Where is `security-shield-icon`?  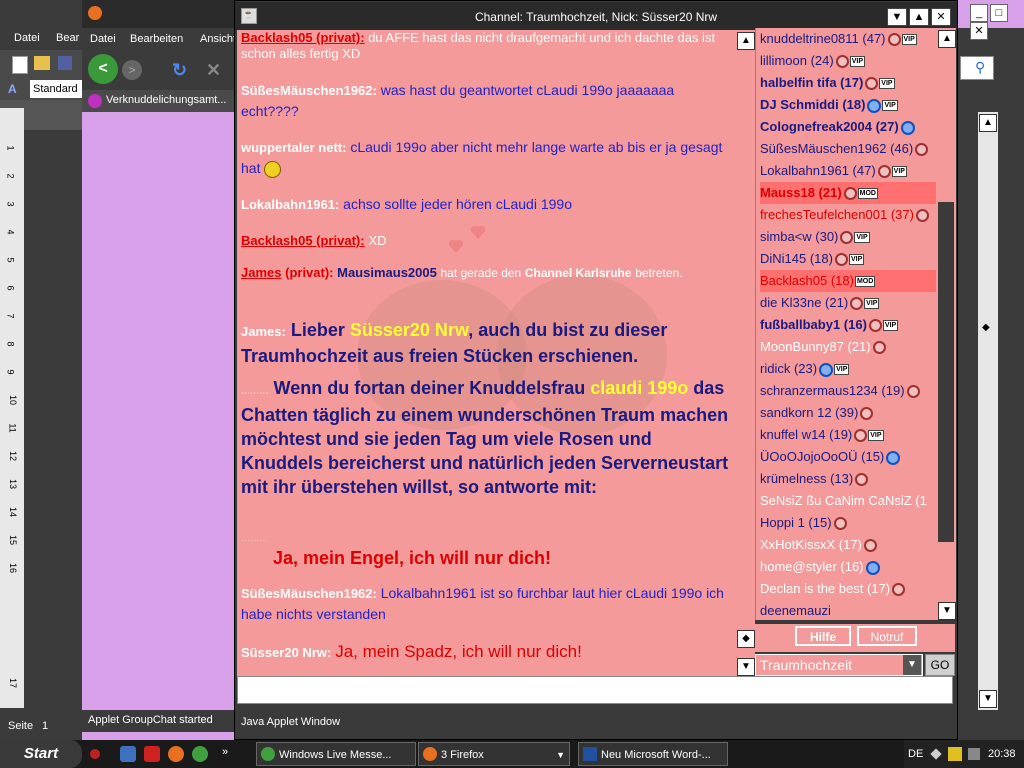 security-shield-icon is located at coordinates (955, 754).